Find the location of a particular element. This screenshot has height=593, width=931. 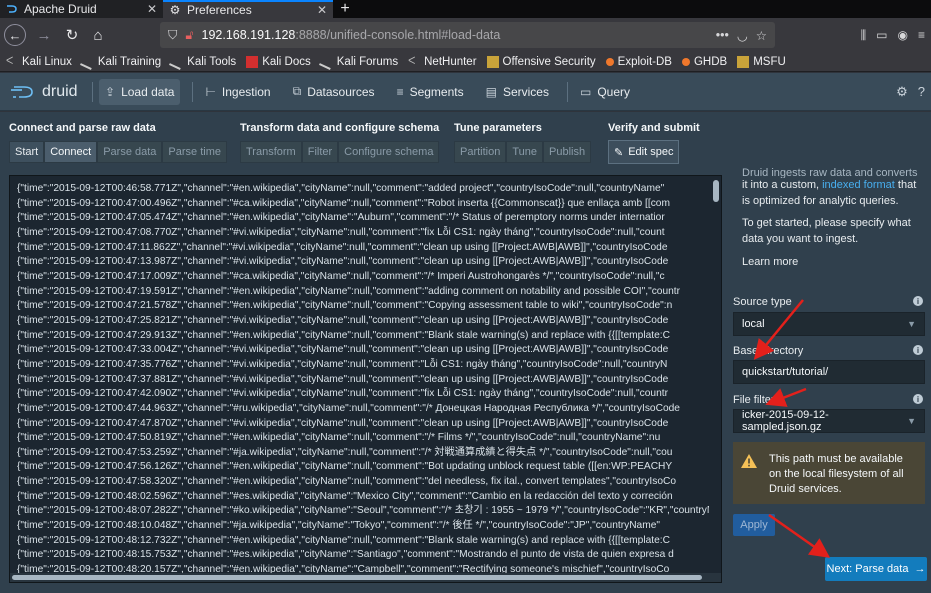

gantt-chart-icon: ⊢ is located at coordinates (210, 91).